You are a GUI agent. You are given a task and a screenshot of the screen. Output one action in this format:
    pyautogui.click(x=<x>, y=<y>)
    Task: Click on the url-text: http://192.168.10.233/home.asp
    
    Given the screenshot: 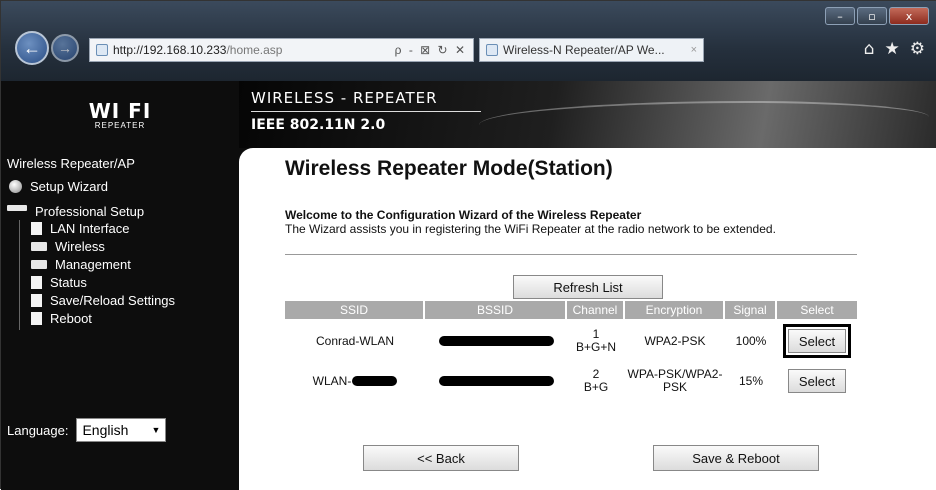 What is the action you would take?
    pyautogui.click(x=198, y=50)
    